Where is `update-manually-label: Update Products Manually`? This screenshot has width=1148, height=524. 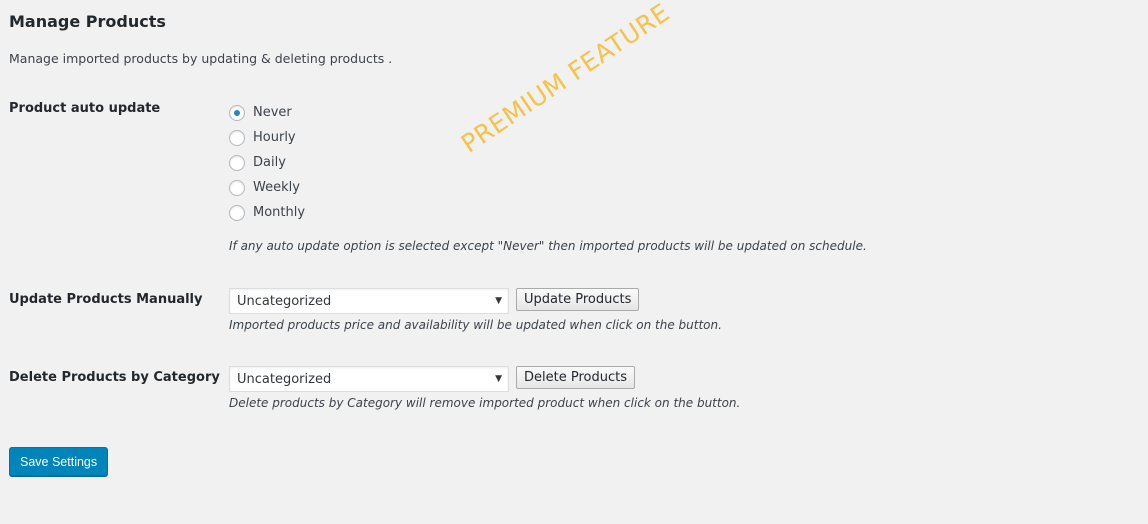 update-manually-label: Update Products Manually is located at coordinates (106, 299).